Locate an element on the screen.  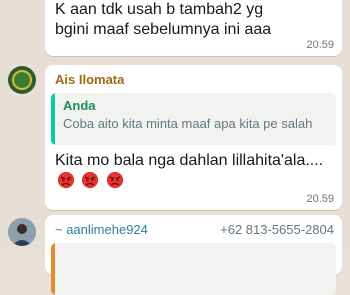
avatar-emblem-icon is located at coordinates (22, 80).